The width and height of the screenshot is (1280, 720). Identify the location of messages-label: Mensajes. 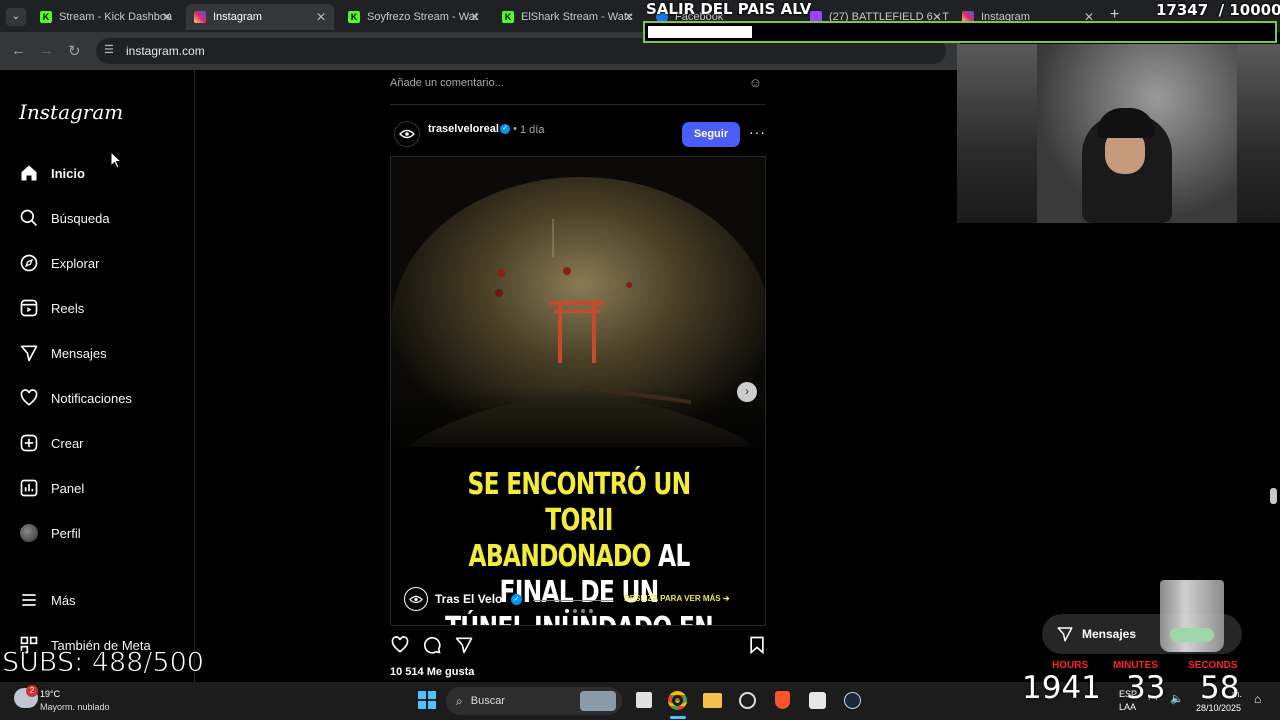
(1109, 634).